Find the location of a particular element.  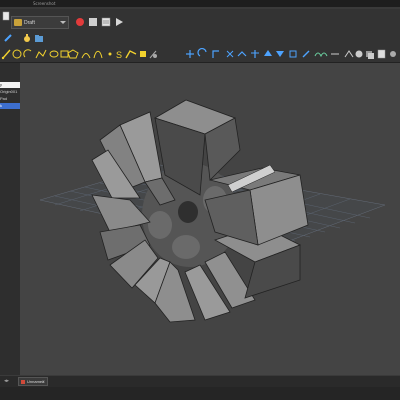

tree-item: Pad is located at coordinates (10, 99).